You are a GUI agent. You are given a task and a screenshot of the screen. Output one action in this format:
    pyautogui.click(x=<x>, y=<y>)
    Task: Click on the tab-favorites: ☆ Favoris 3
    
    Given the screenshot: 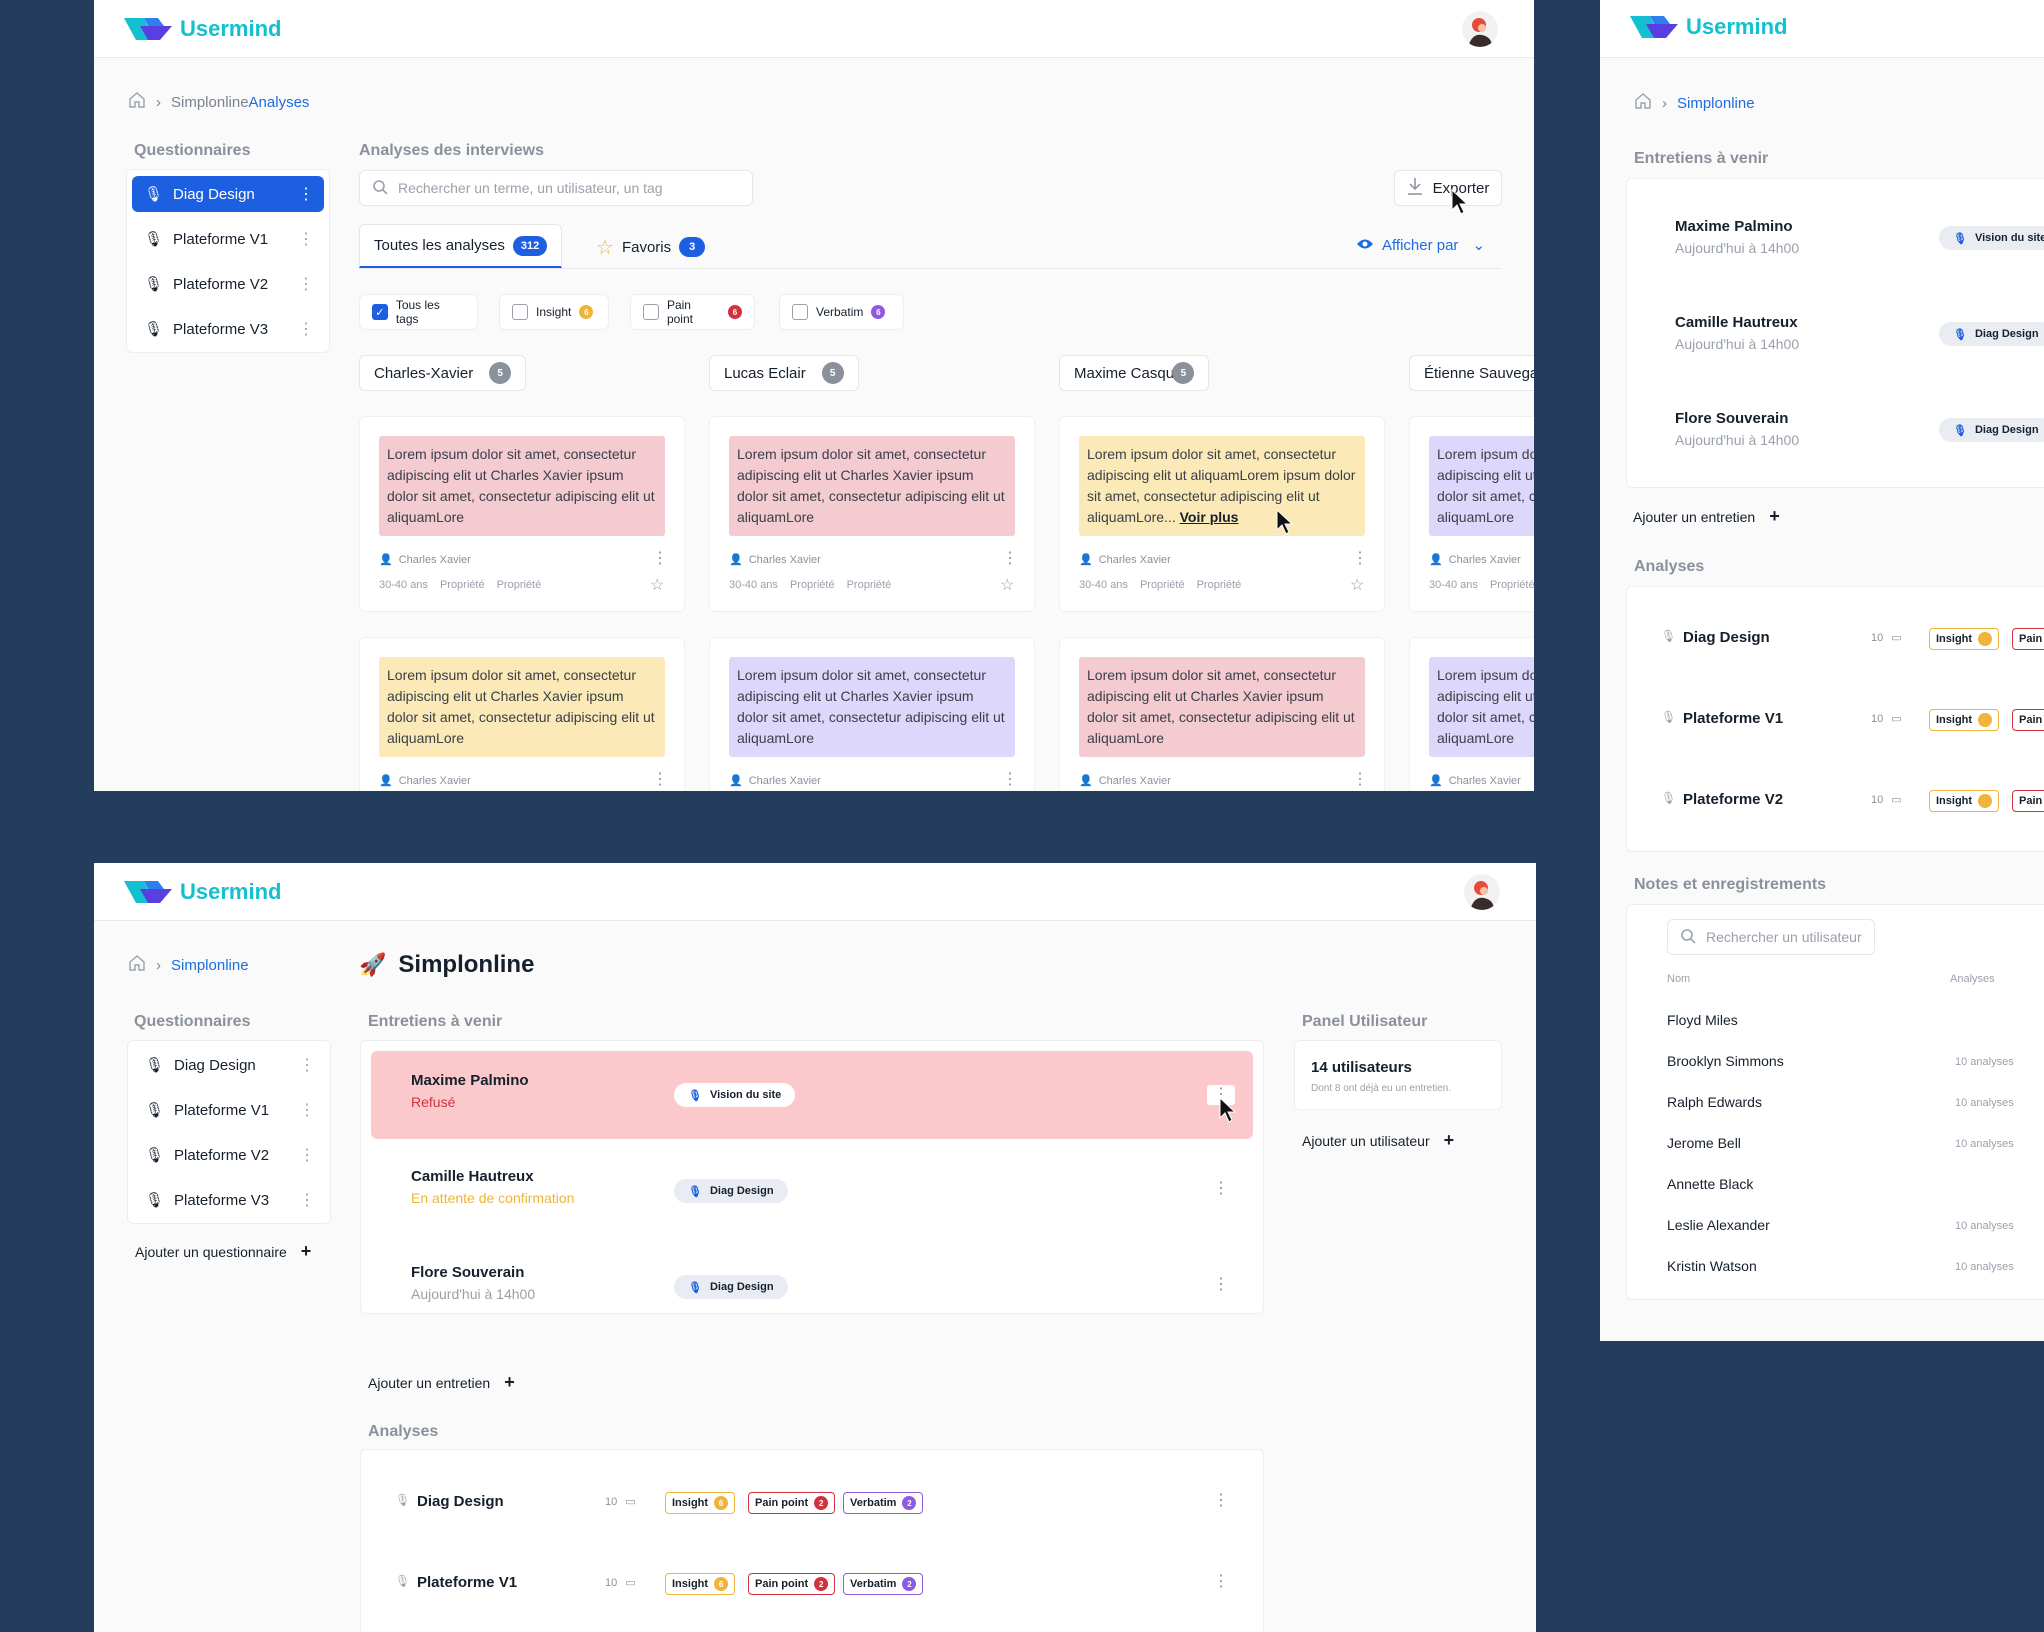 What is the action you would take?
    pyautogui.click(x=651, y=247)
    